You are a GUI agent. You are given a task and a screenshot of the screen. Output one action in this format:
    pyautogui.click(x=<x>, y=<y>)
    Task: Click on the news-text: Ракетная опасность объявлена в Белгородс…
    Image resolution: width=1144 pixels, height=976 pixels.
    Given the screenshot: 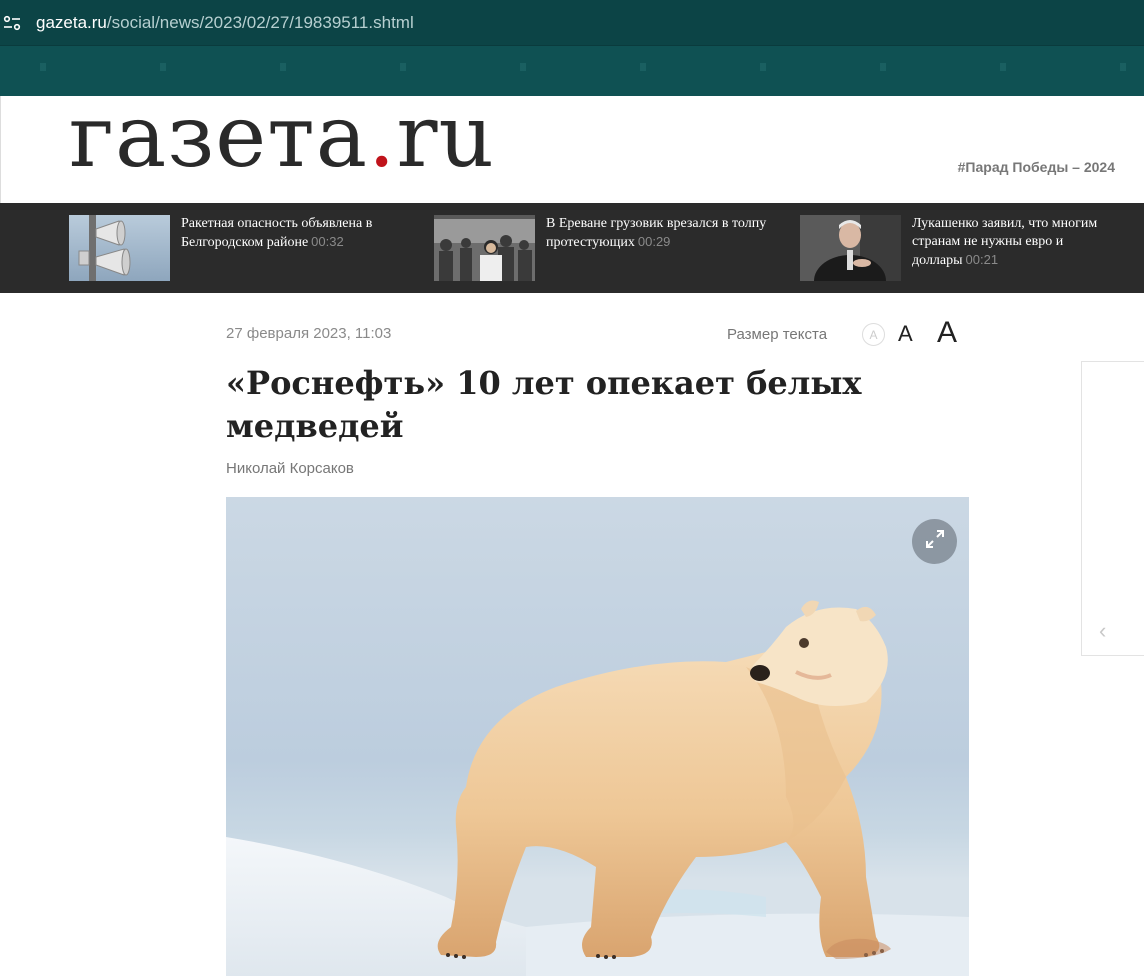 What is the action you would take?
    pyautogui.click(x=293, y=233)
    